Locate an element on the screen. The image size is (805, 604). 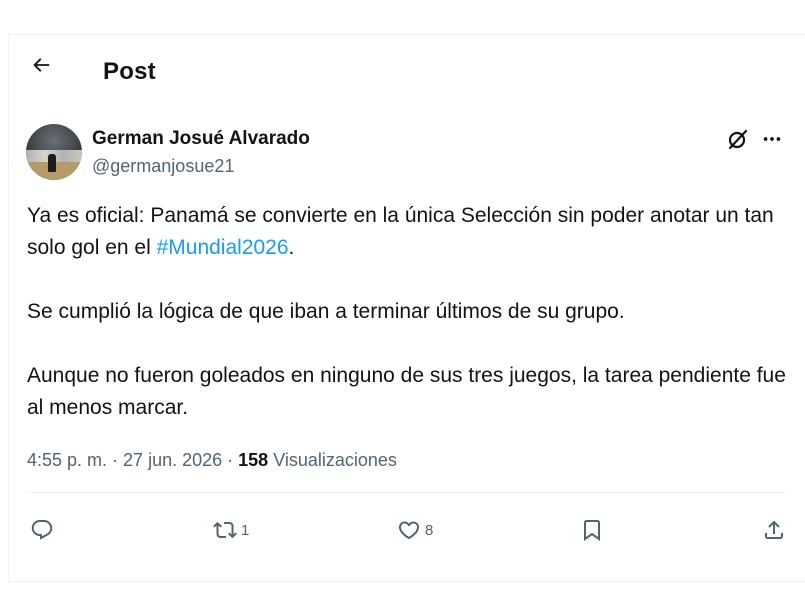
back-button is located at coordinates (41, 67).